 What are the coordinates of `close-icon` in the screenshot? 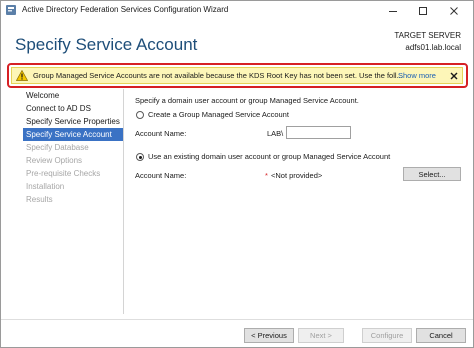 It's located at (454, 10).